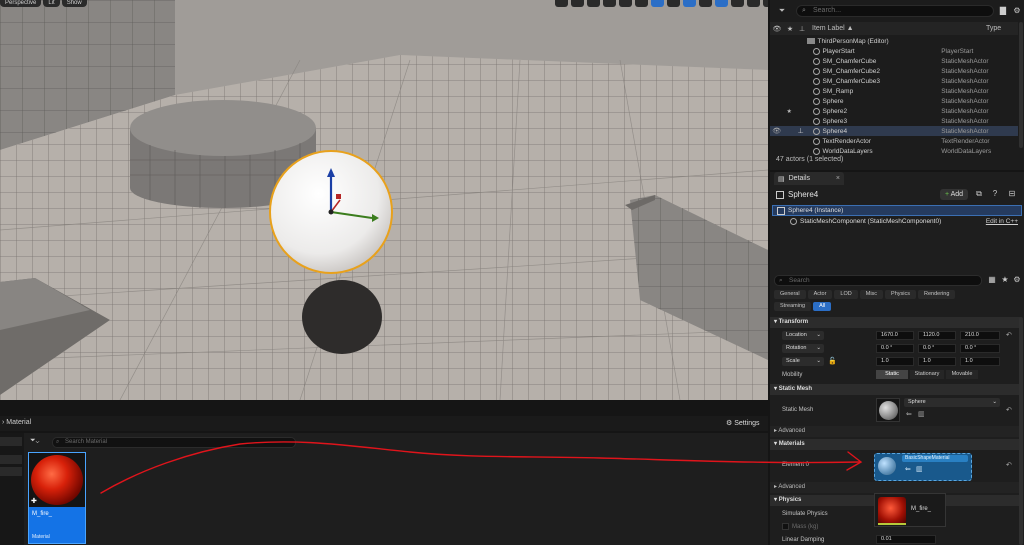 The width and height of the screenshot is (1024, 545). What do you see at coordinates (777, 29) in the screenshot?
I see `visibility-column-icon: 👁` at bounding box center [777, 29].